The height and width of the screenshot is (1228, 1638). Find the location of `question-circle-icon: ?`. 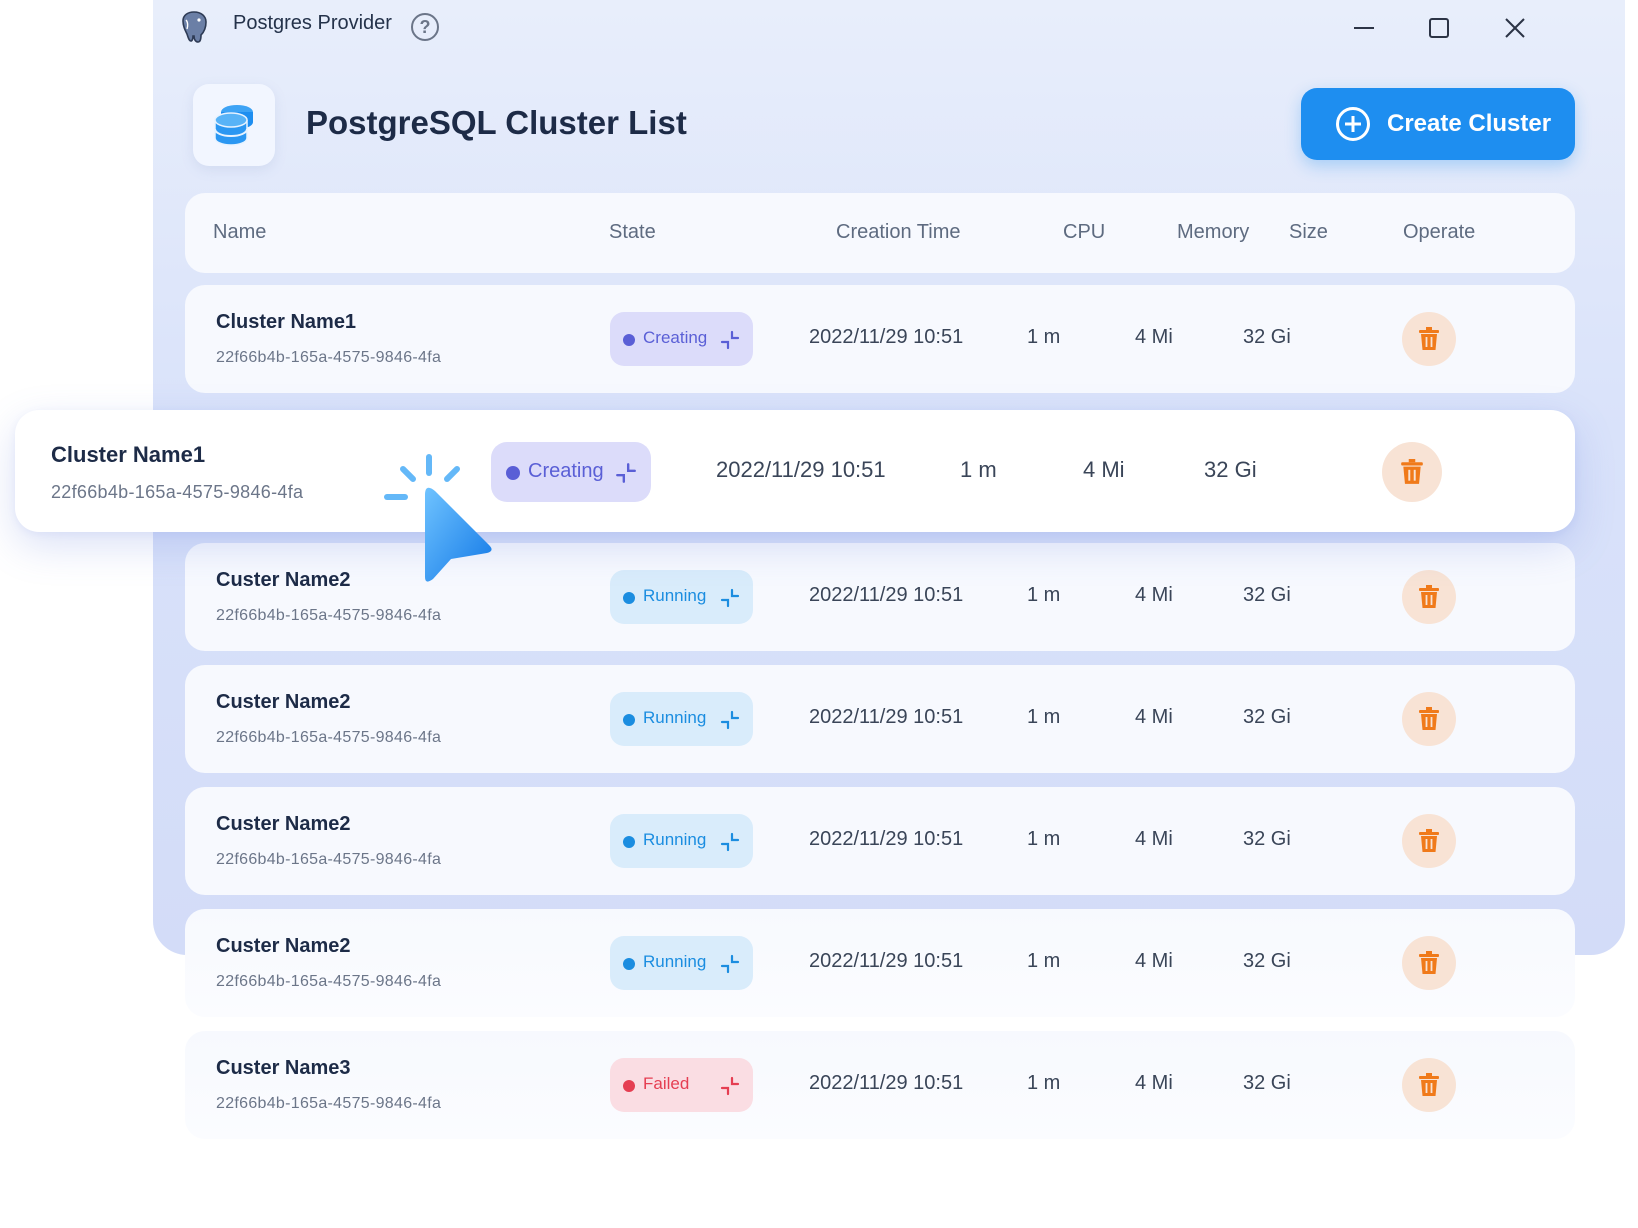

question-circle-icon: ? is located at coordinates (425, 27).